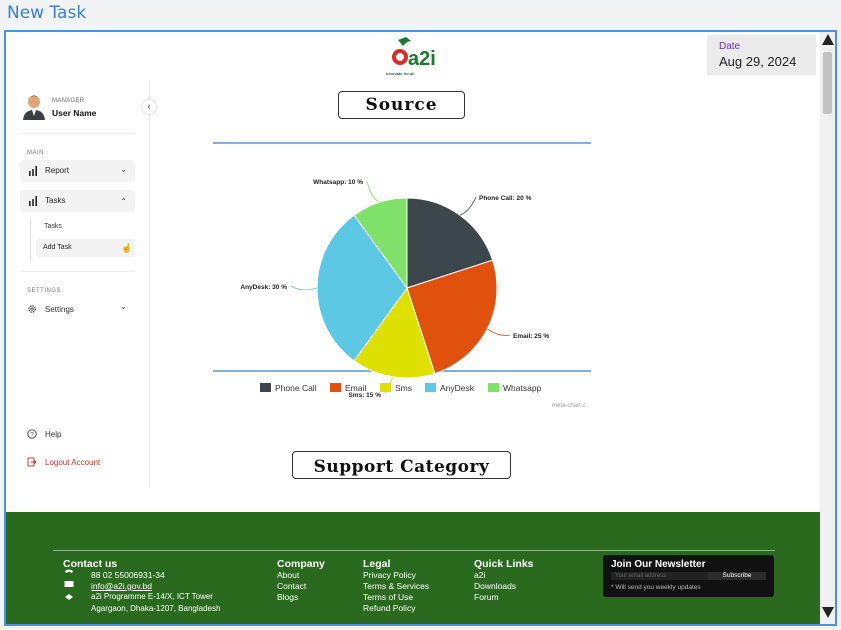 This screenshot has width=841, height=630. I want to click on footer-phone: 88 02 55006931-34, so click(128, 575).